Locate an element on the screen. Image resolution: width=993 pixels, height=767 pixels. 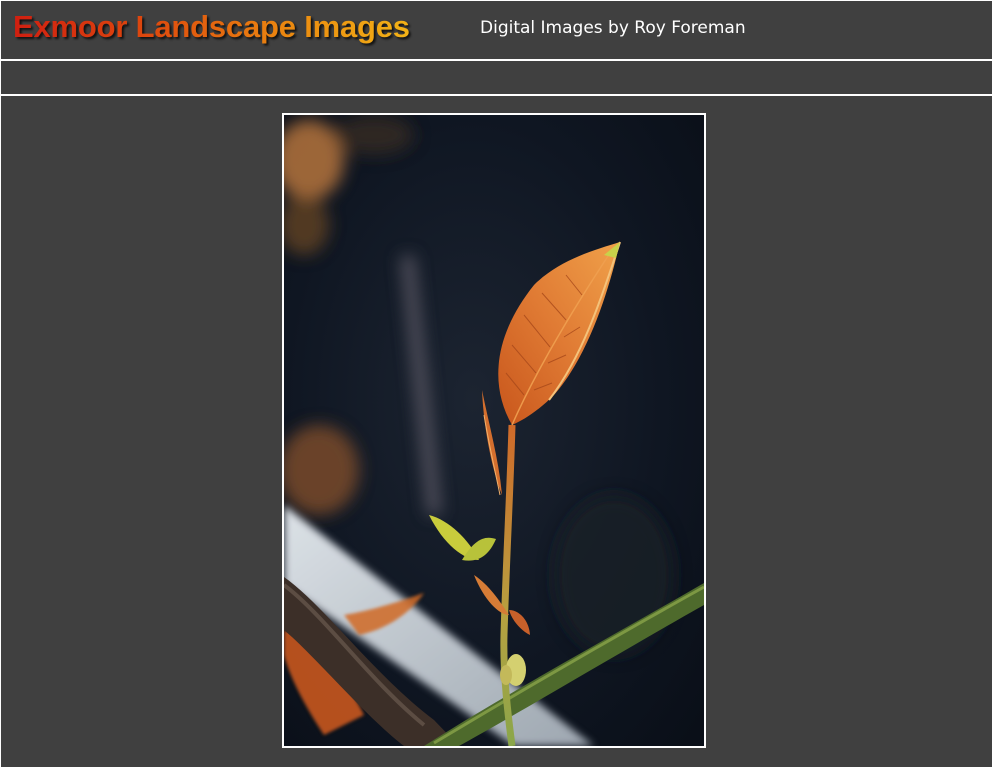
site-subtitle: Digital Images by Roy Foreman is located at coordinates (613, 28).